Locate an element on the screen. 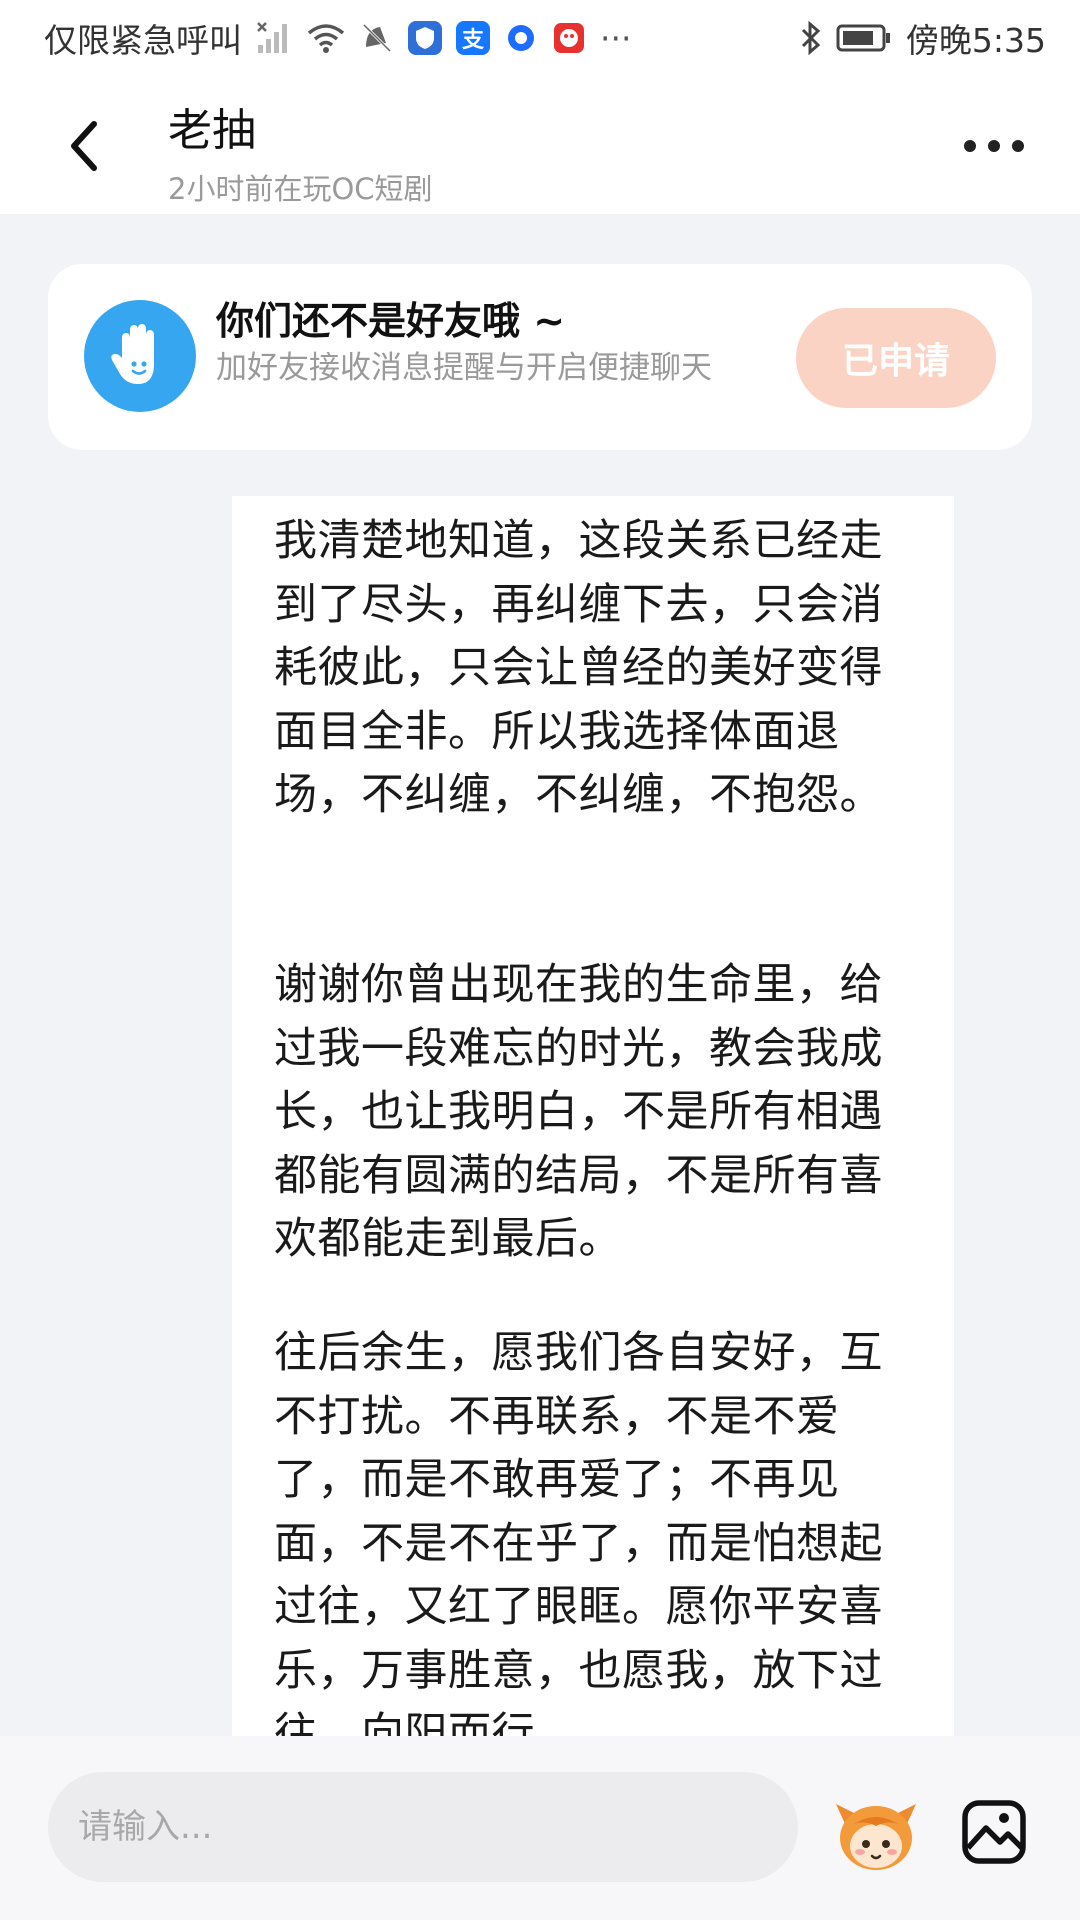  mascot-emoji-icon is located at coordinates (876, 1837).